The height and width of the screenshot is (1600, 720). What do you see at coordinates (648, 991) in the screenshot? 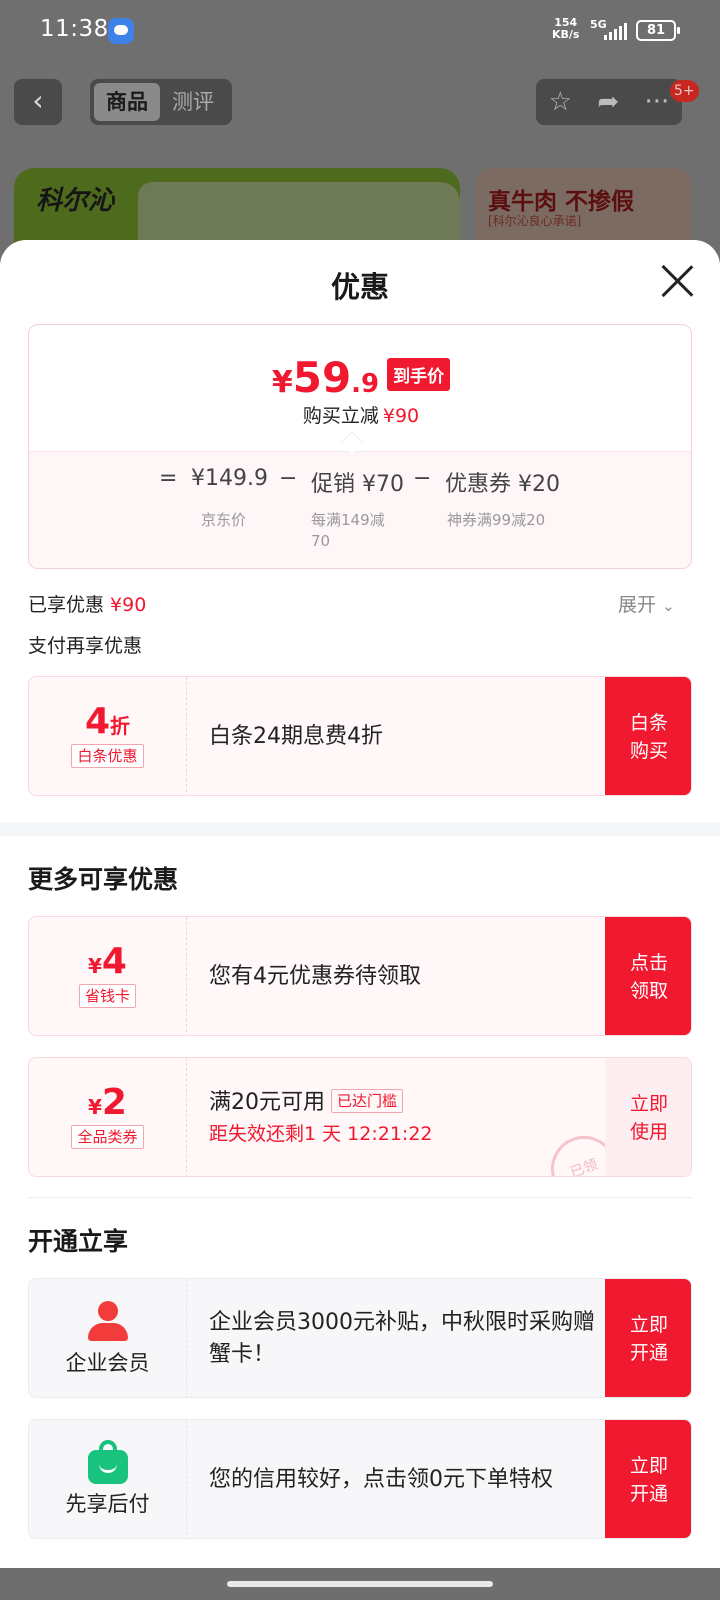
I see `button-line-2: 领取` at bounding box center [648, 991].